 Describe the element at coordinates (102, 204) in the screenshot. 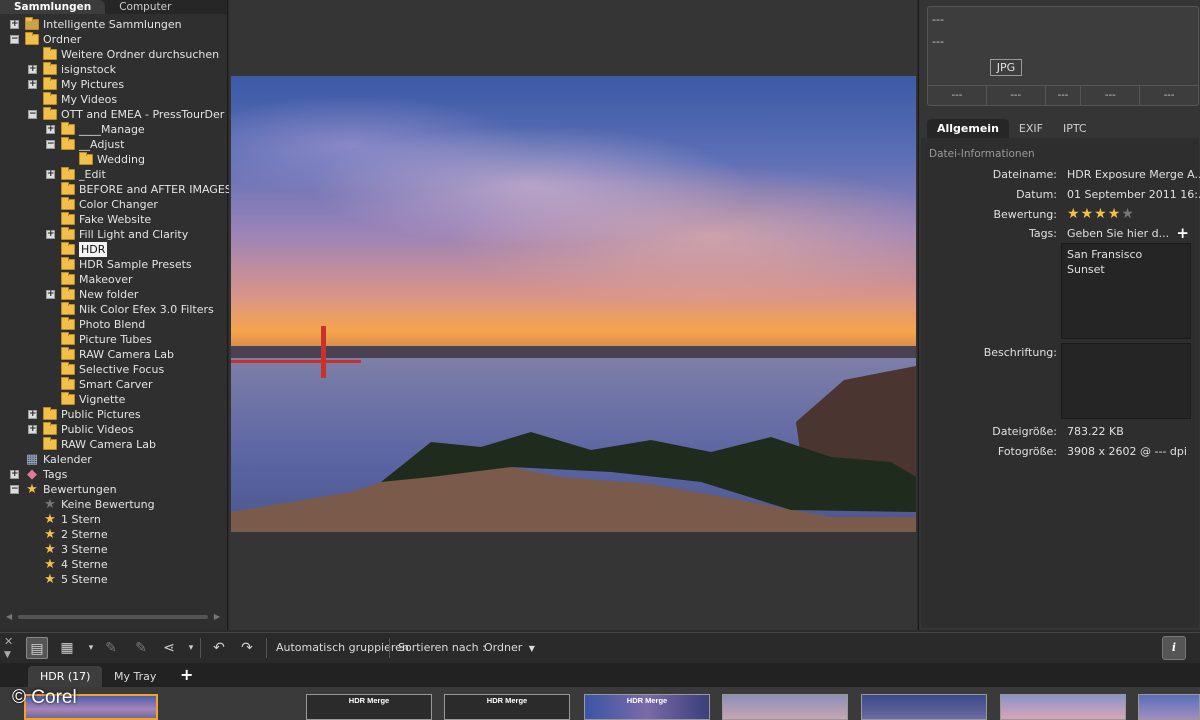

I see `tree-item: Color Changer` at that location.